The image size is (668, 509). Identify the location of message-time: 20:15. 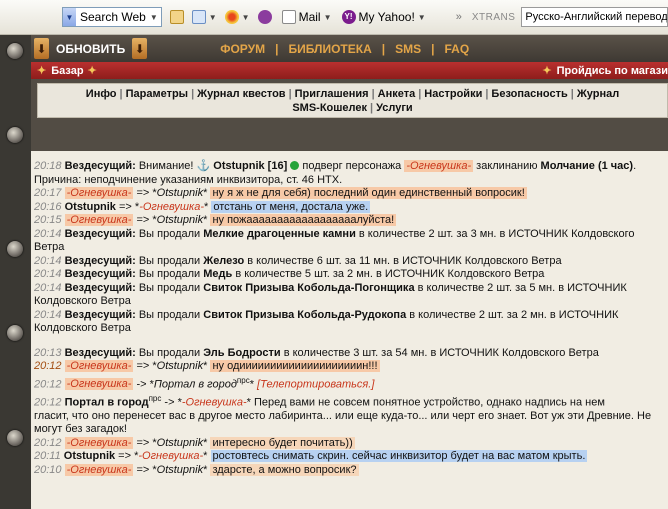
(48, 220).